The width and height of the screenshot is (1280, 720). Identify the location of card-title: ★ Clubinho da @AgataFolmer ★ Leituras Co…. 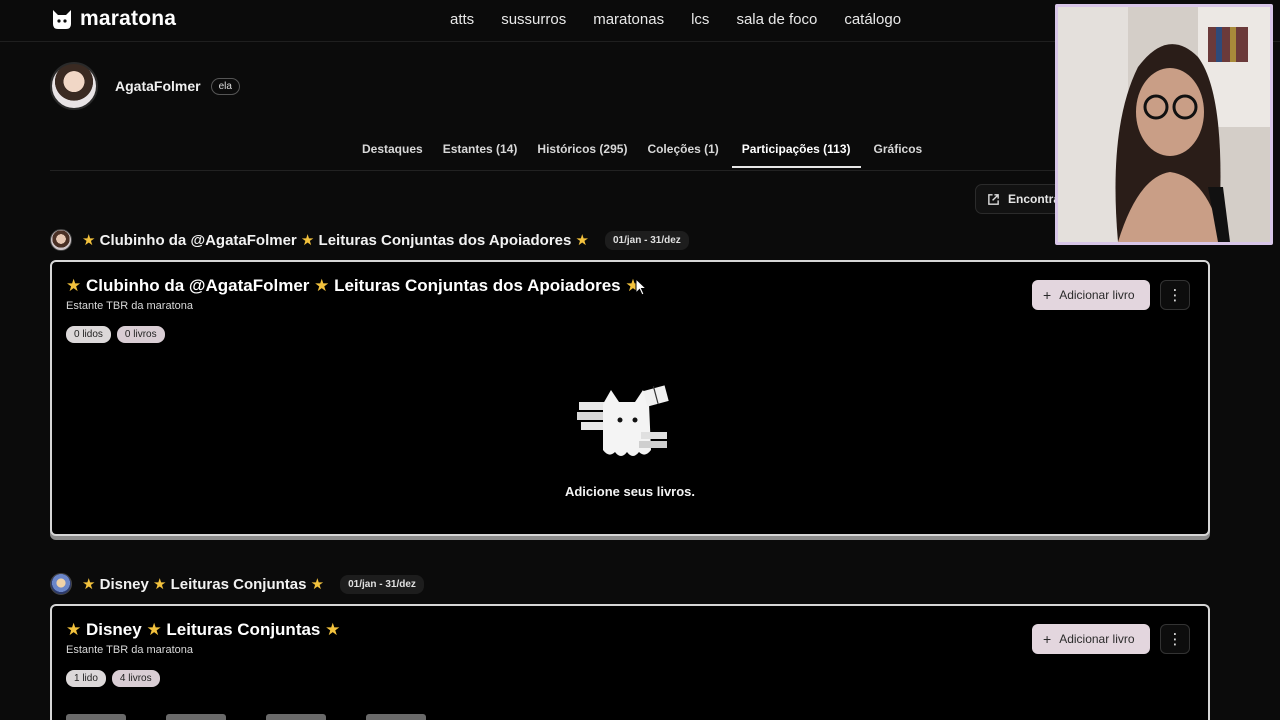
(353, 286).